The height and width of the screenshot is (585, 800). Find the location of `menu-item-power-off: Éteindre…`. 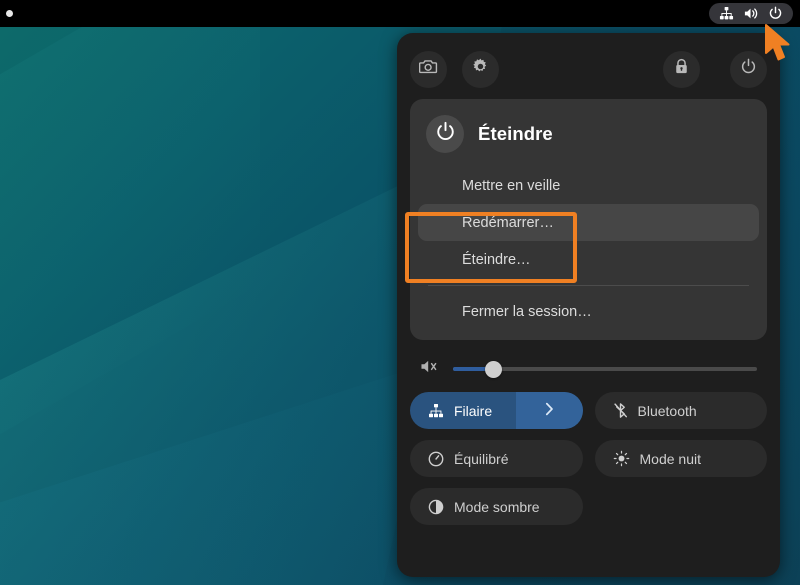

menu-item-power-off: Éteindre… is located at coordinates (588, 259).